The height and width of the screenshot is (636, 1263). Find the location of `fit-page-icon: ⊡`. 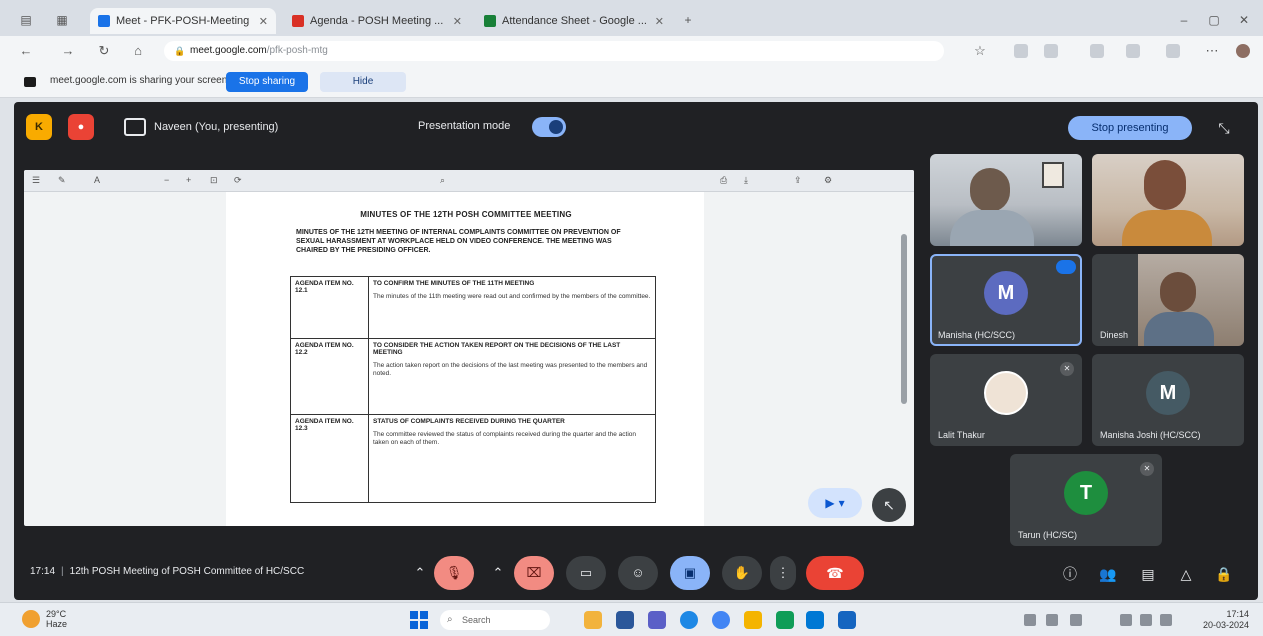

fit-page-icon: ⊡ is located at coordinates (214, 180).